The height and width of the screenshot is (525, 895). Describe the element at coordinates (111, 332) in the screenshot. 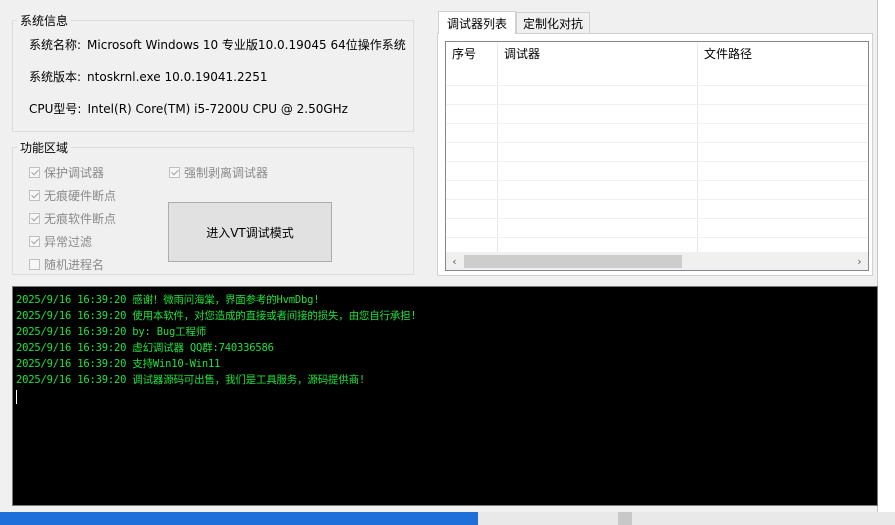

I see `log-line: 2025/9/16 16:39:20 by: Bug工程师` at that location.